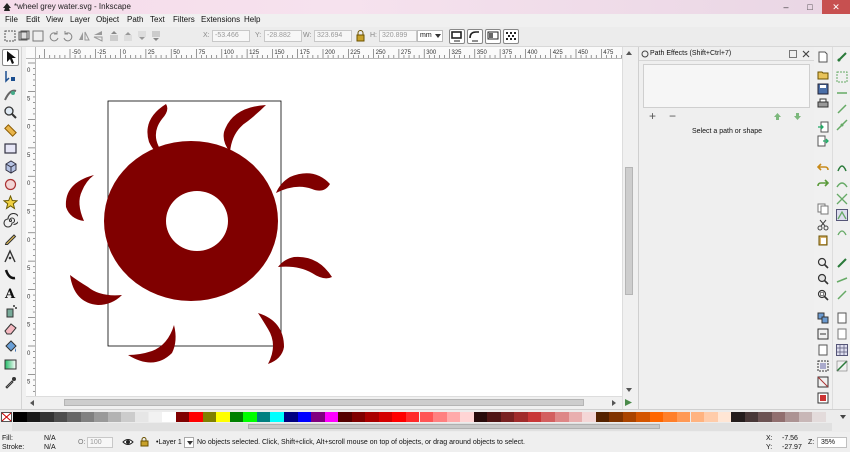  Describe the element at coordinates (475, 36) in the screenshot. I see `scale-radii-toggle` at that location.